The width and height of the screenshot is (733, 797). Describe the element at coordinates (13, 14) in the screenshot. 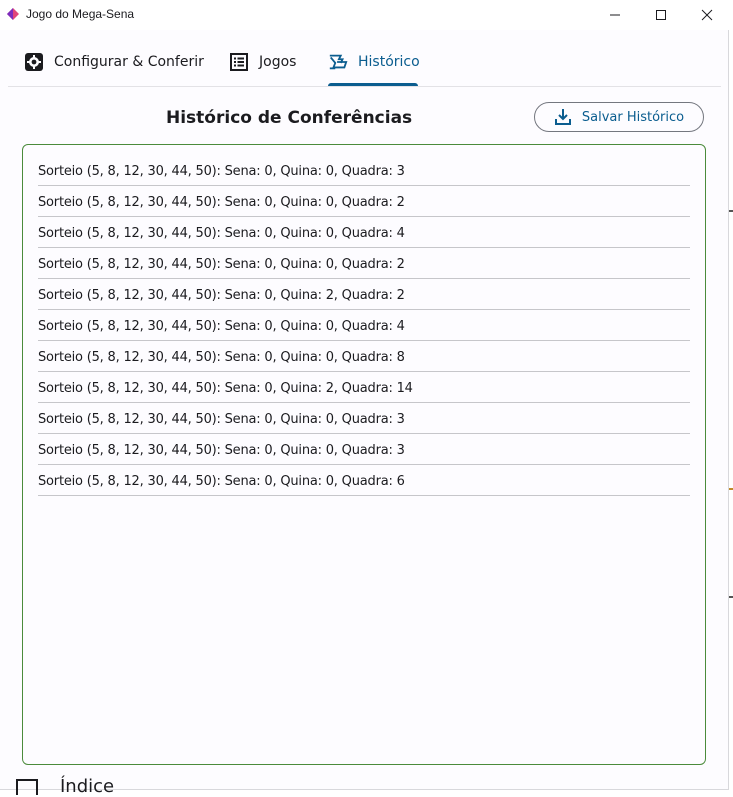

I see `app-logo-icon` at that location.